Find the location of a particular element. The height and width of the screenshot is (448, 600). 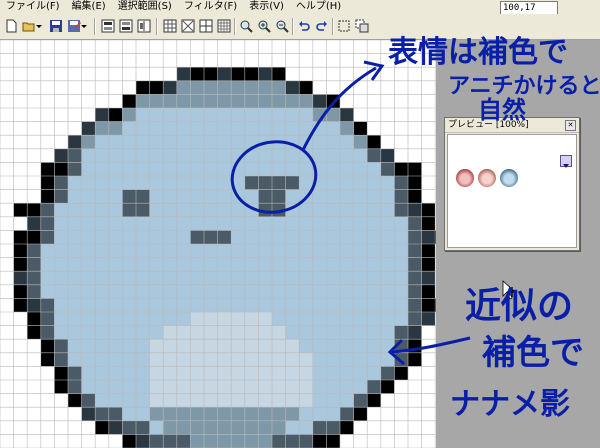

copy-frame-icon is located at coordinates (108, 26).